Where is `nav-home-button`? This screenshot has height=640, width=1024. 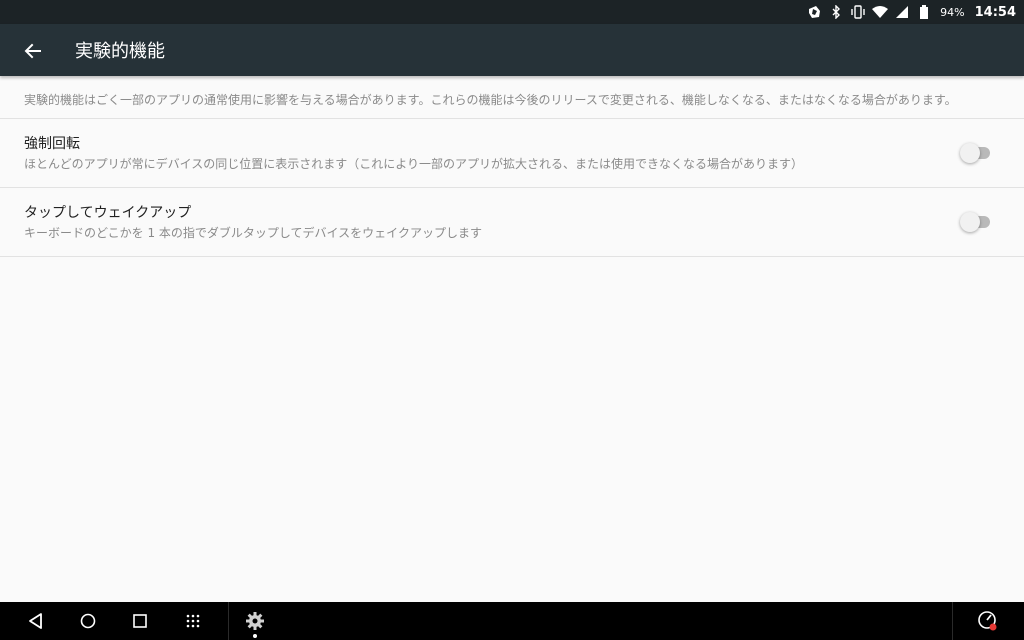
nav-home-button is located at coordinates (88, 621).